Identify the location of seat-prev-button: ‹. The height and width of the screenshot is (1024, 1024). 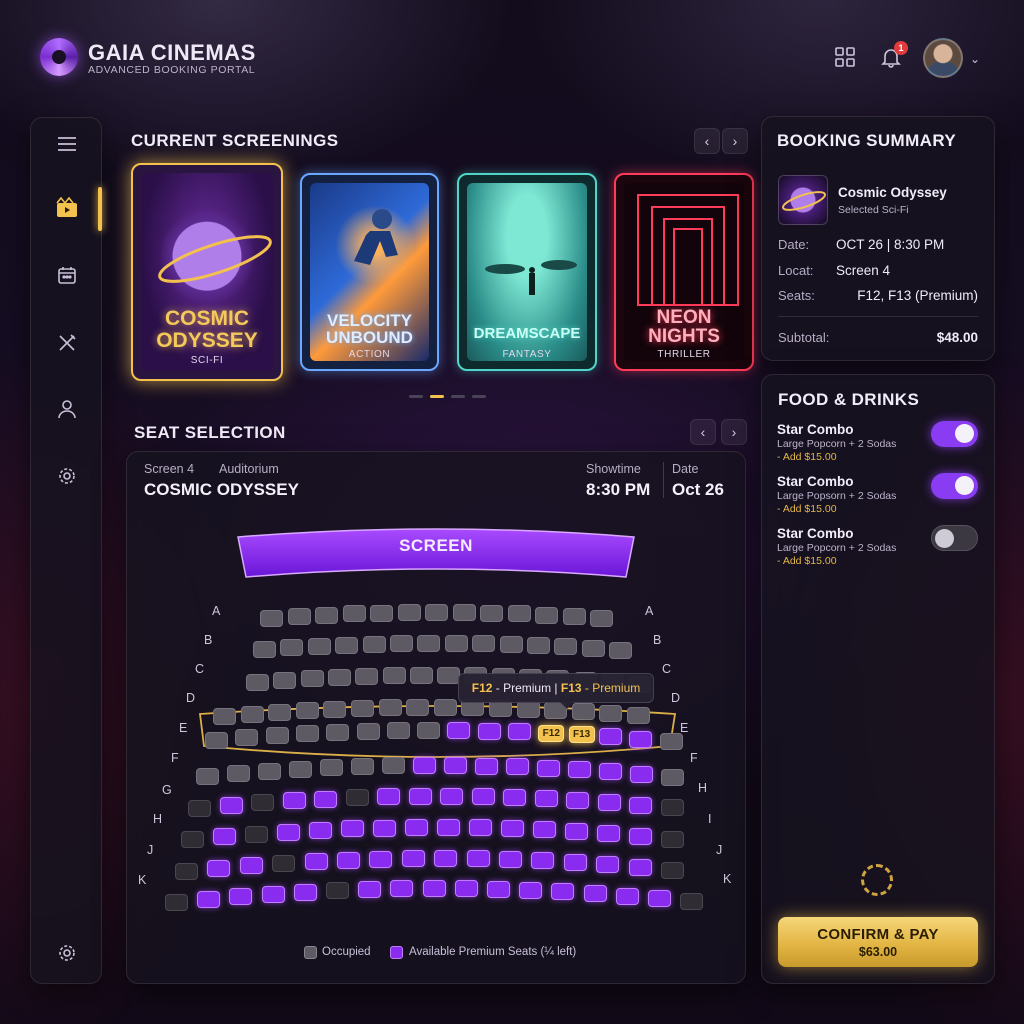
(703, 432).